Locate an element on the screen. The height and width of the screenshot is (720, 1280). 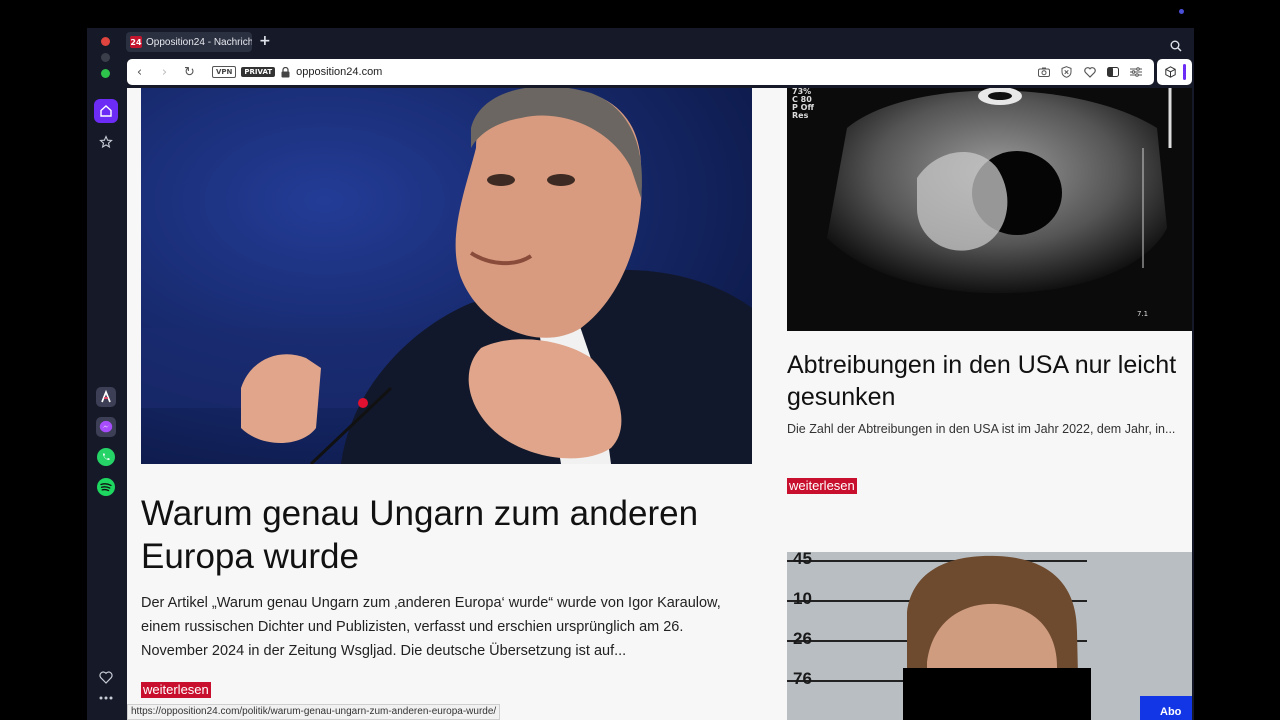
back-button: ‹ is located at coordinates (139, 72).